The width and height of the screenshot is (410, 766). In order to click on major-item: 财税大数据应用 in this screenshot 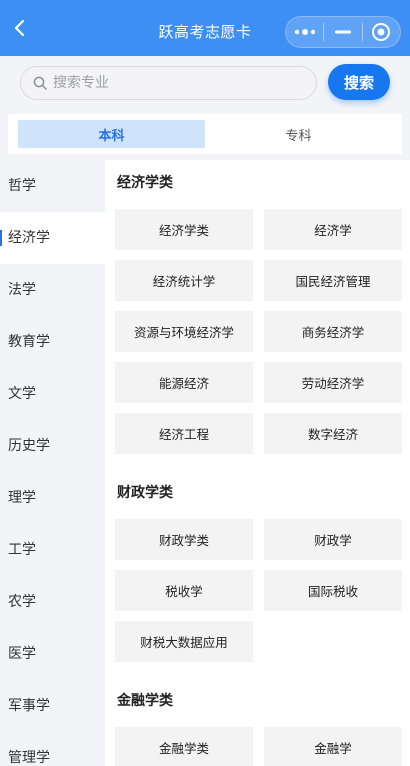, I will do `click(184, 641)`.